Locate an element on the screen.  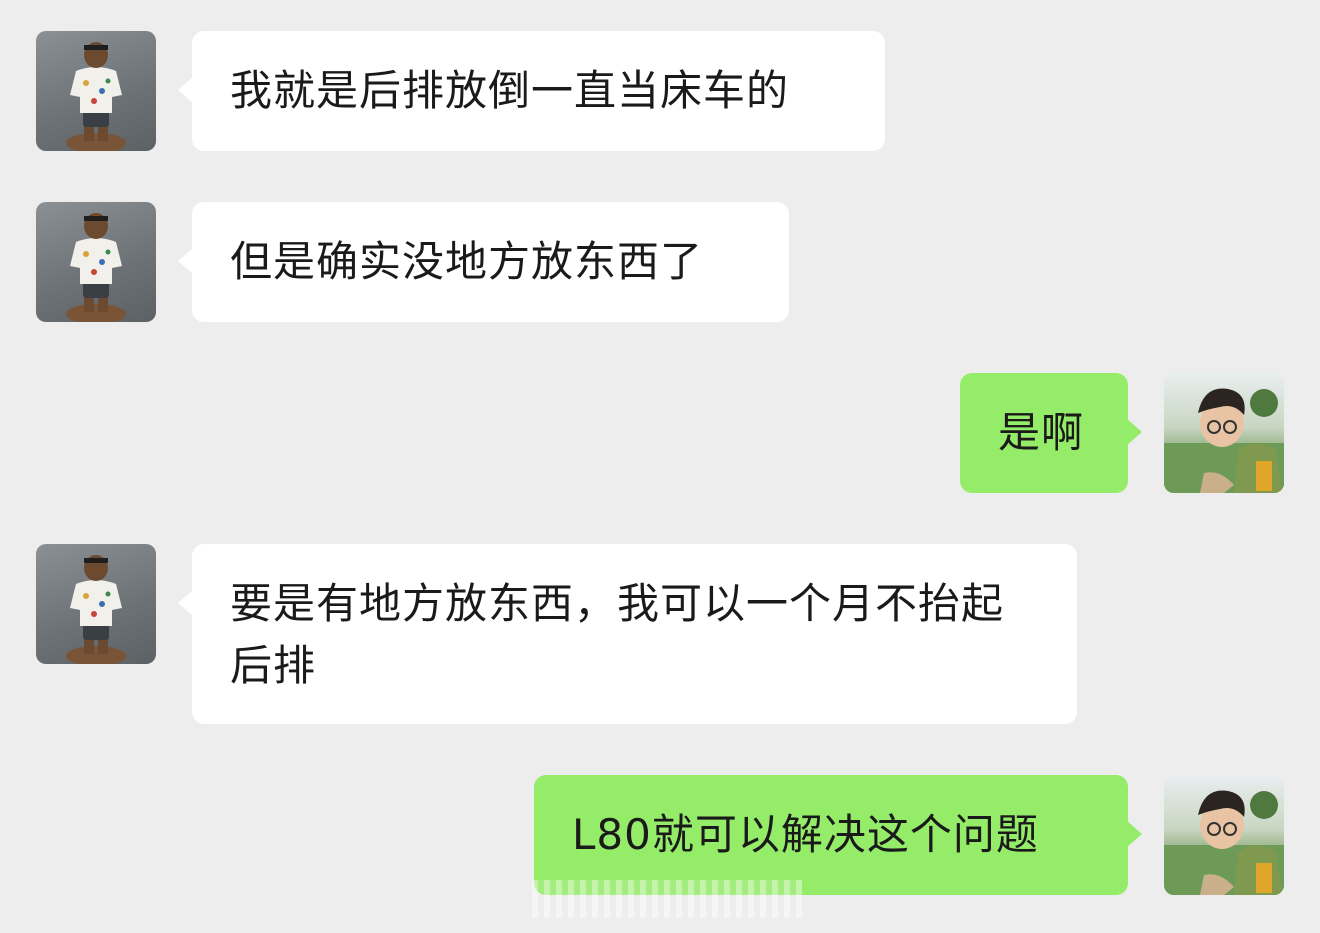
message-bubble-incoming: 但是确实没地方放东西了 is located at coordinates (483, 262).